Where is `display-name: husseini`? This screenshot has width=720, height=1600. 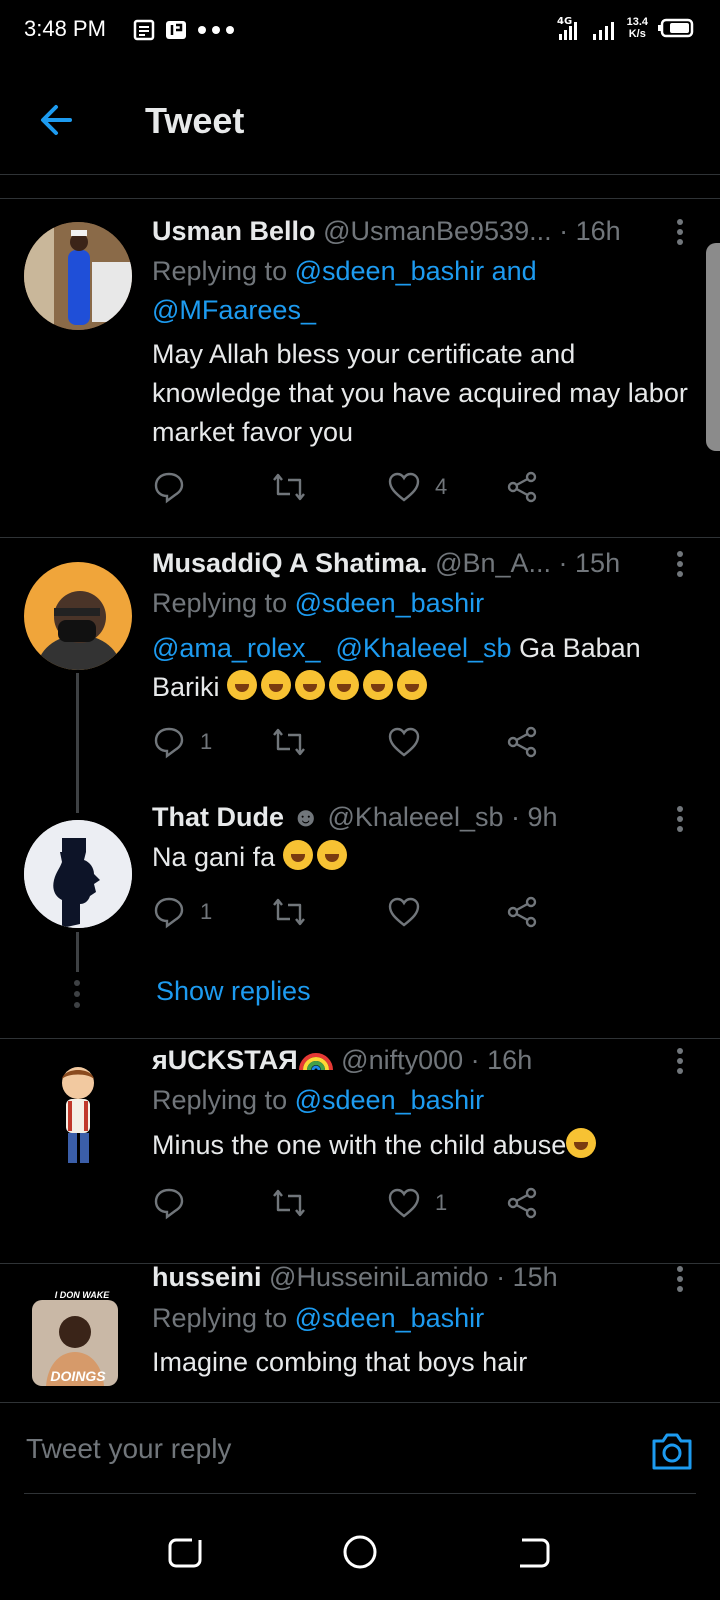 display-name: husseini is located at coordinates (207, 1278).